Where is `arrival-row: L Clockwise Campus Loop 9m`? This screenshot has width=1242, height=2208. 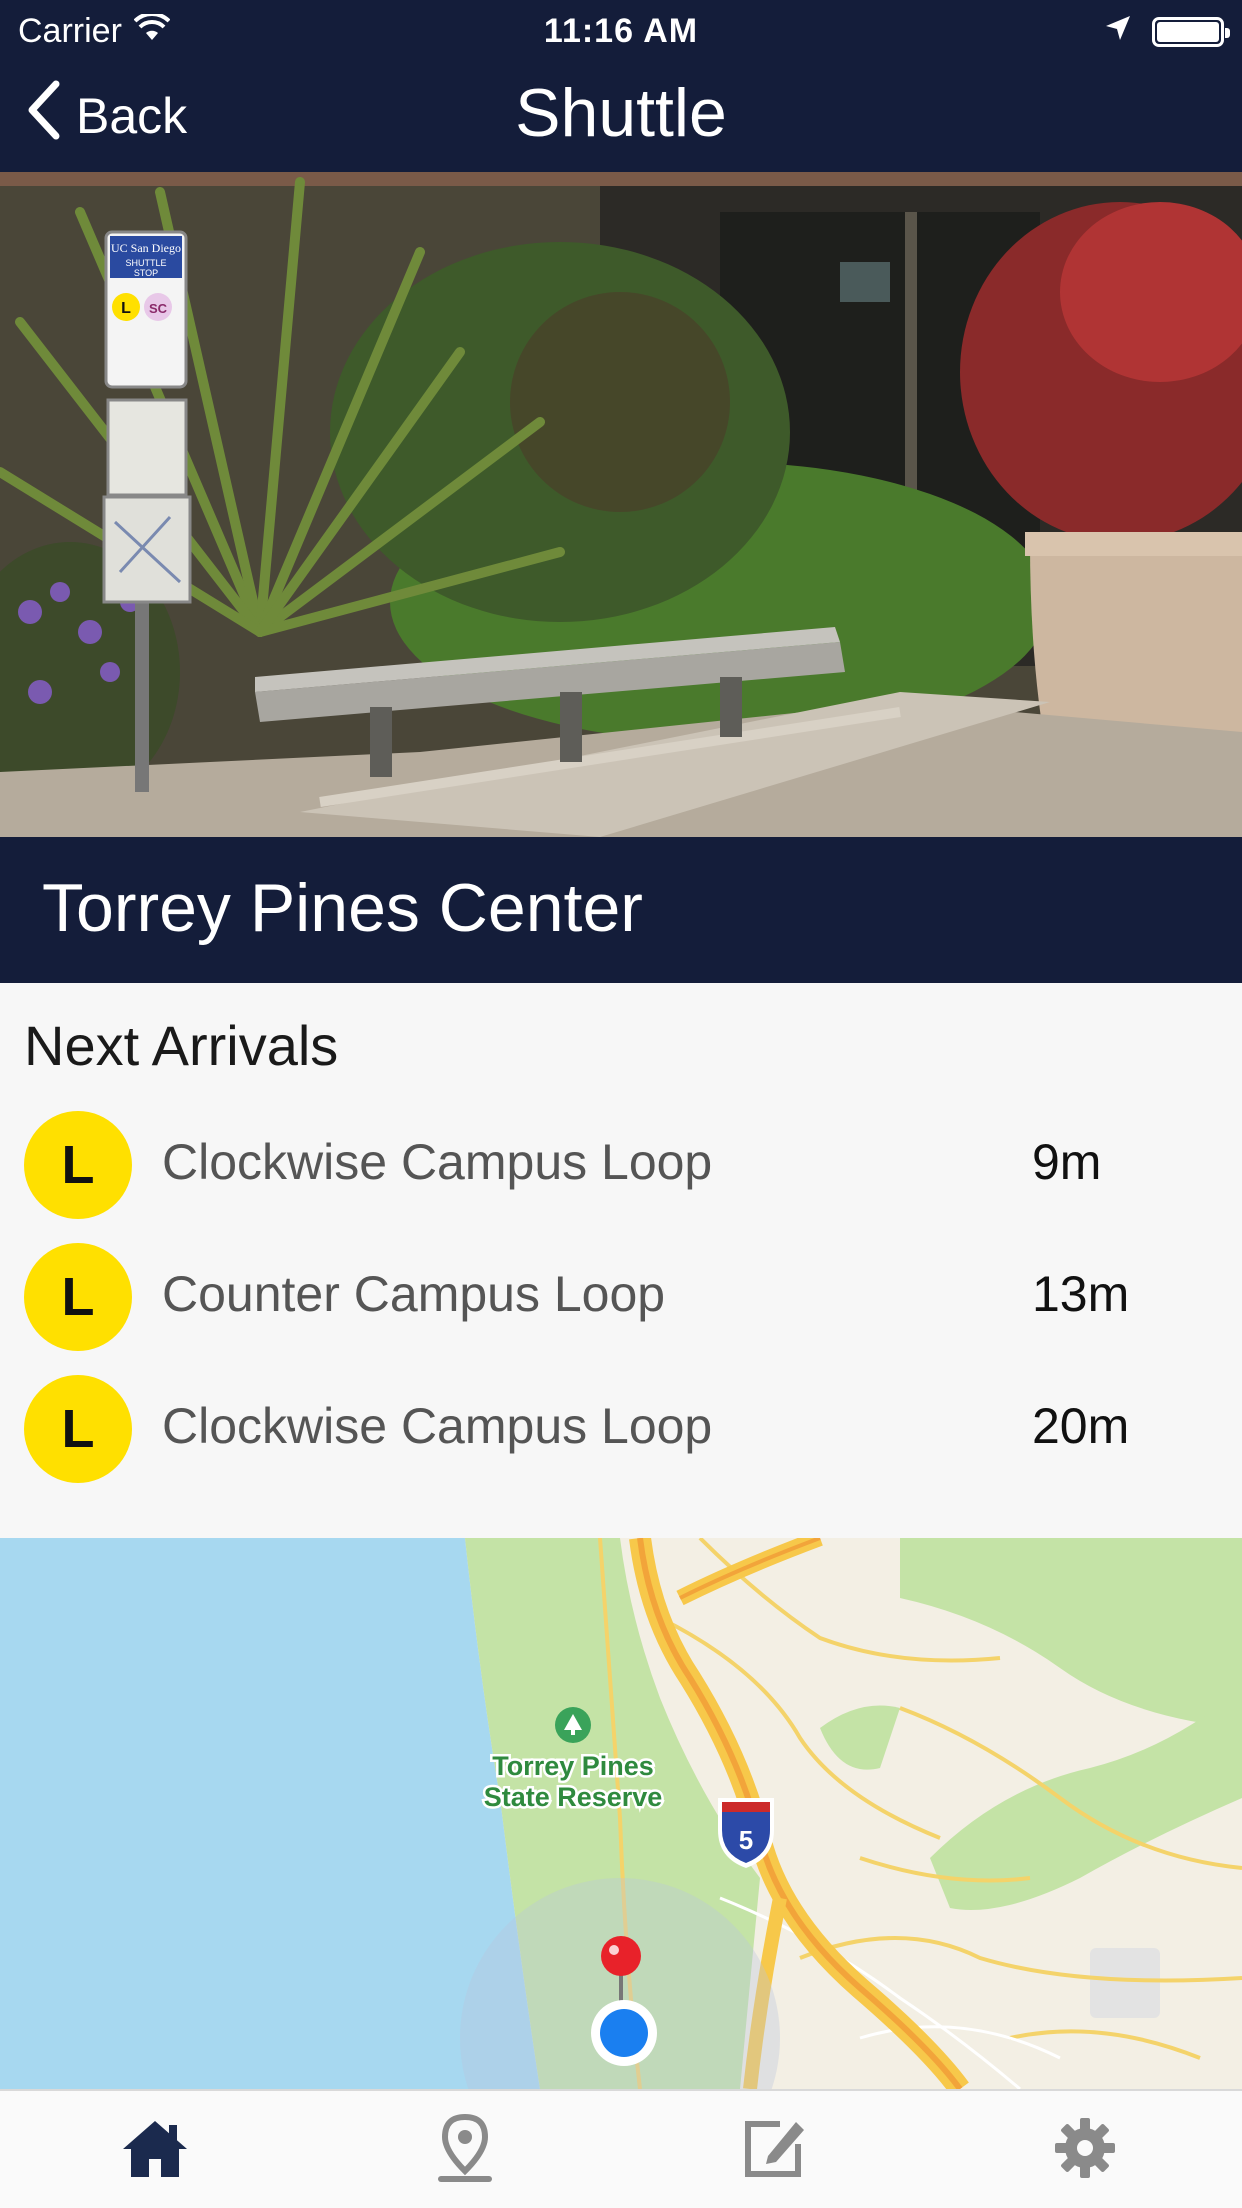 arrival-row: L Clockwise Campus Loop 9m is located at coordinates (621, 1167).